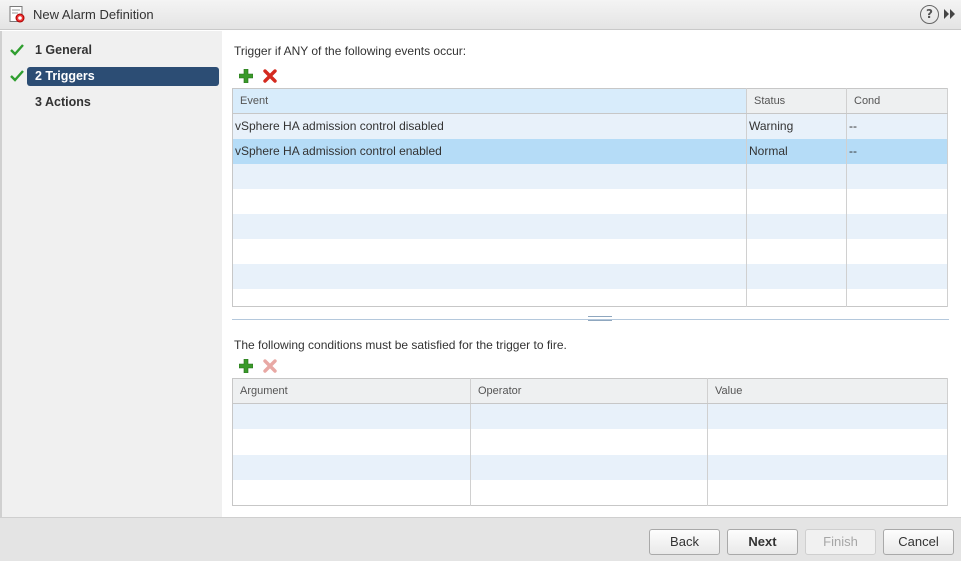  Describe the element at coordinates (93, 14) in the screenshot. I see `dialog-title: New Alarm Definition` at that location.